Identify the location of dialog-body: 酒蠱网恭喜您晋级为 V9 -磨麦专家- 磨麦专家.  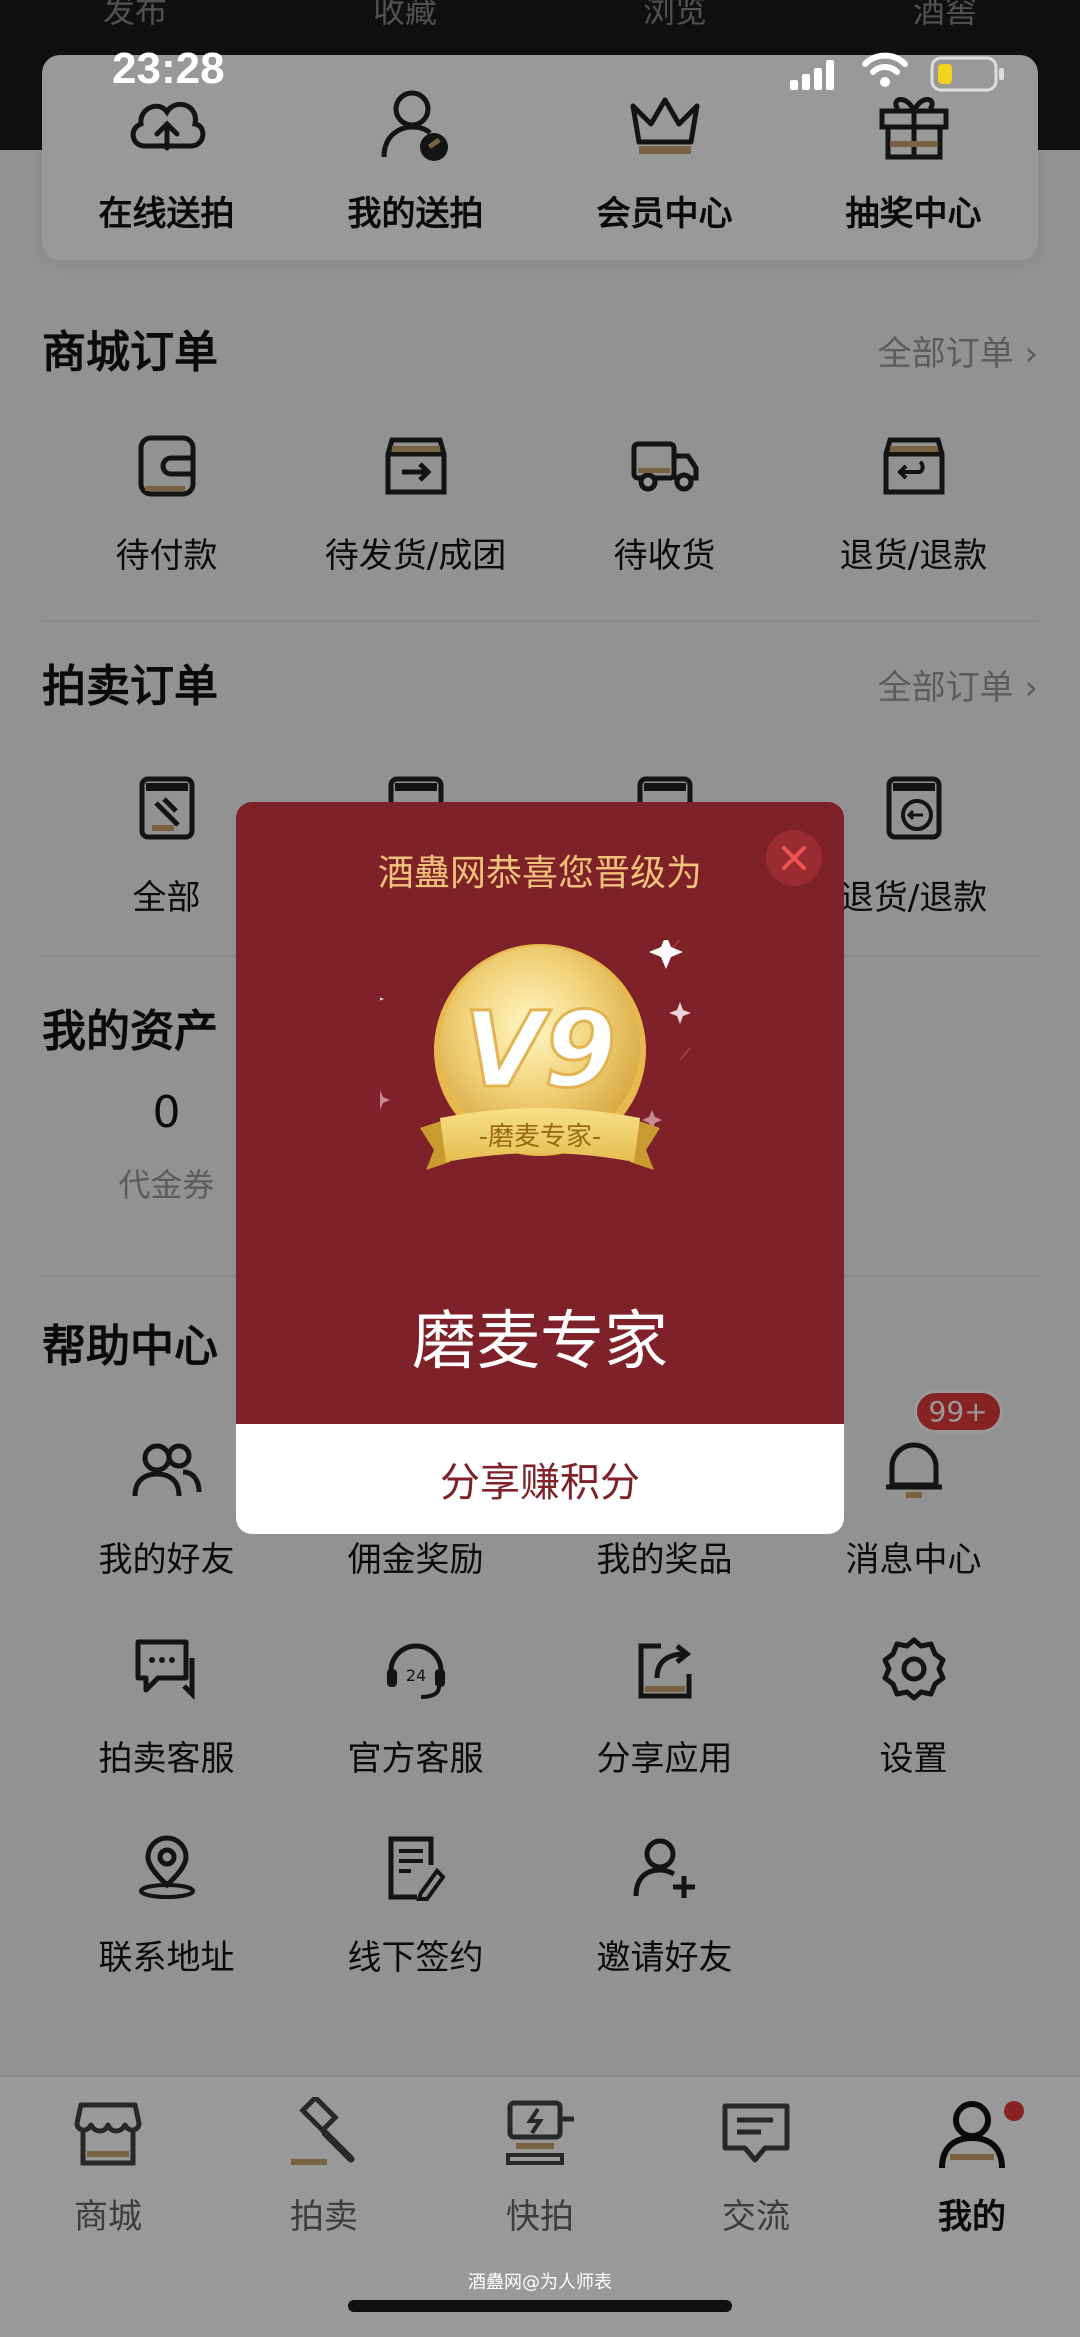
(540, 1113).